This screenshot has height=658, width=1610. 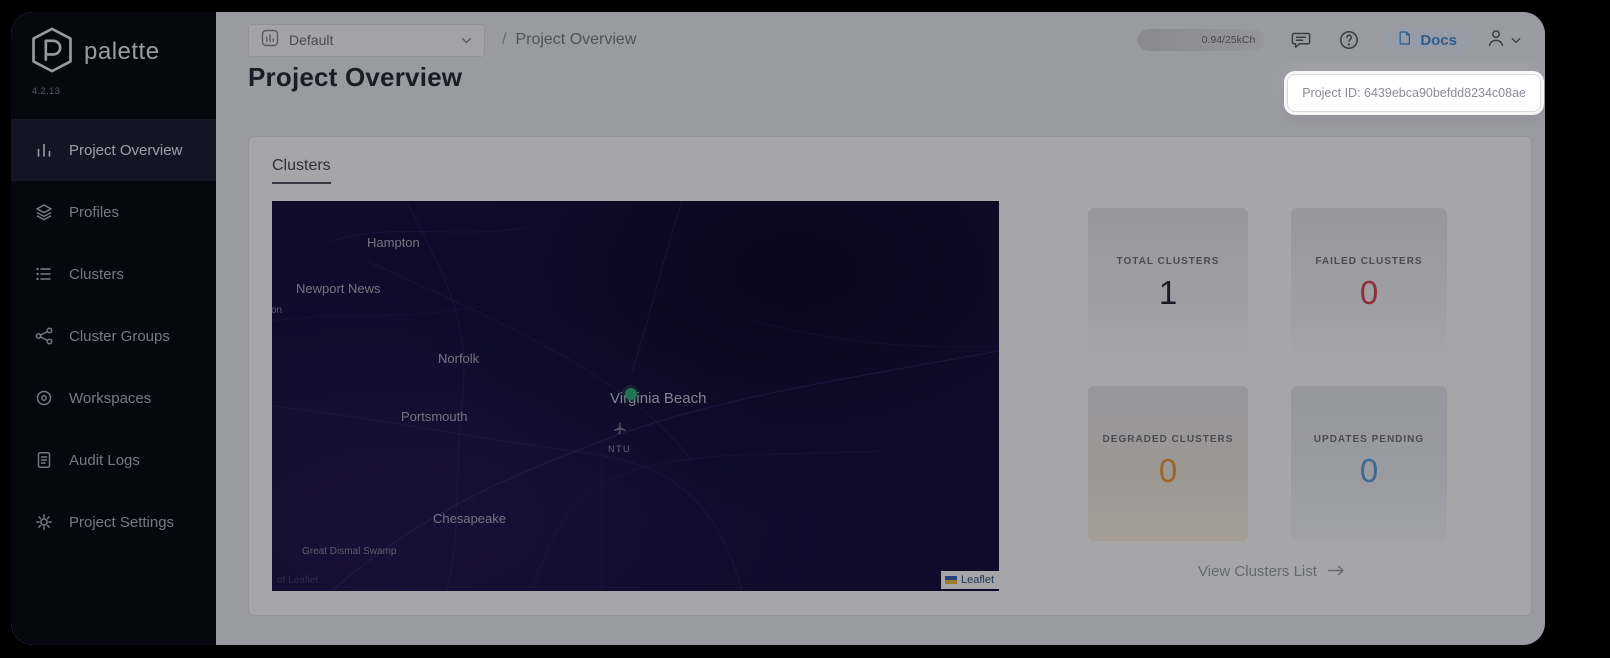 I want to click on map-attribution-left: of Leaflet, so click(x=298, y=580).